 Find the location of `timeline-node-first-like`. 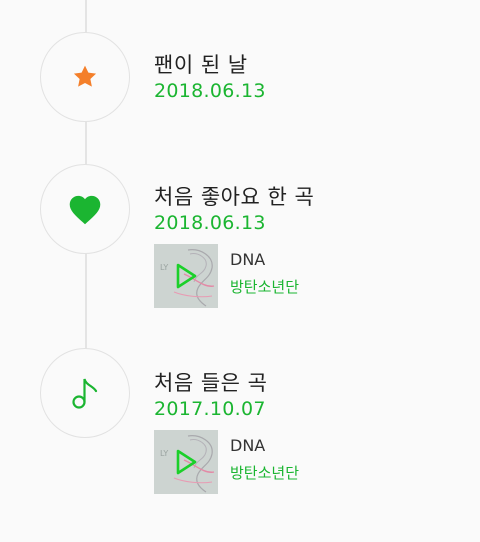

timeline-node-first-like is located at coordinates (85, 209).